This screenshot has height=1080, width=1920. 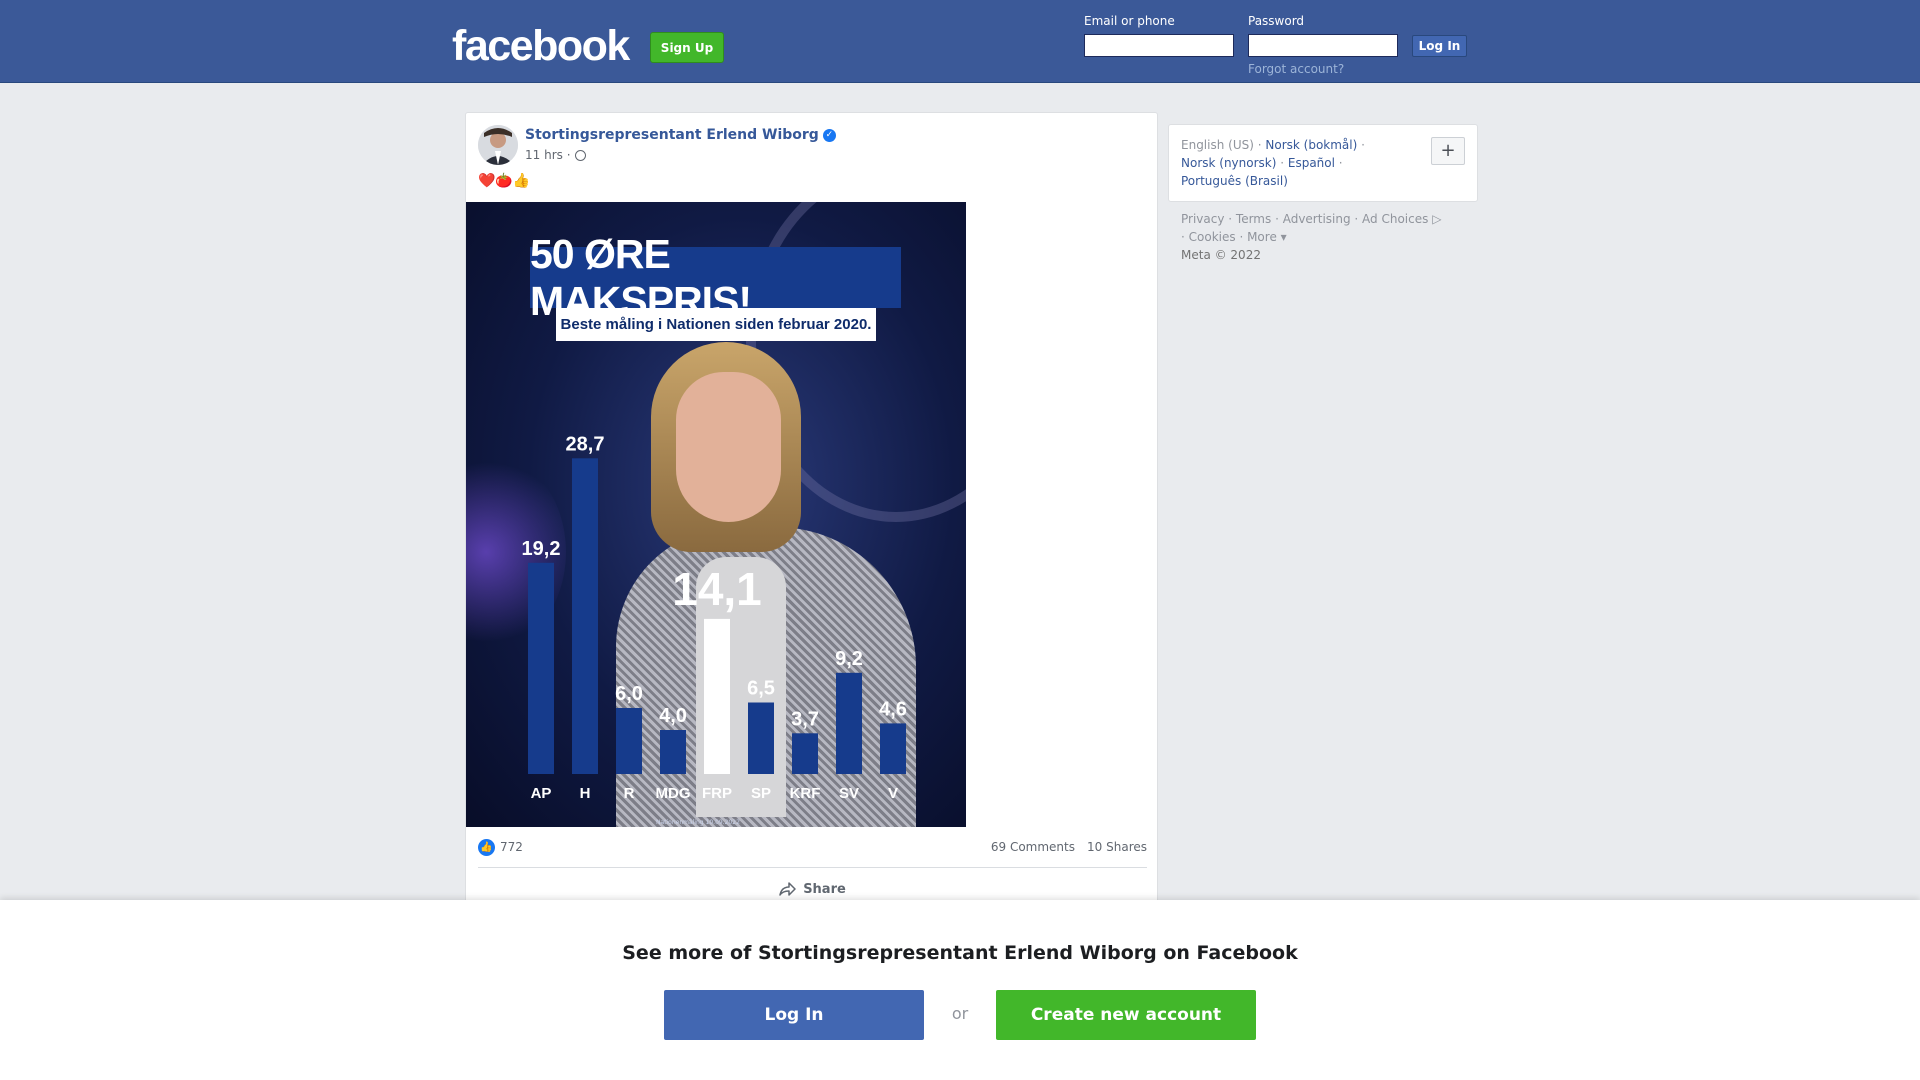 What do you see at coordinates (1202, 219) in the screenshot?
I see `privacy-link: Privacy` at bounding box center [1202, 219].